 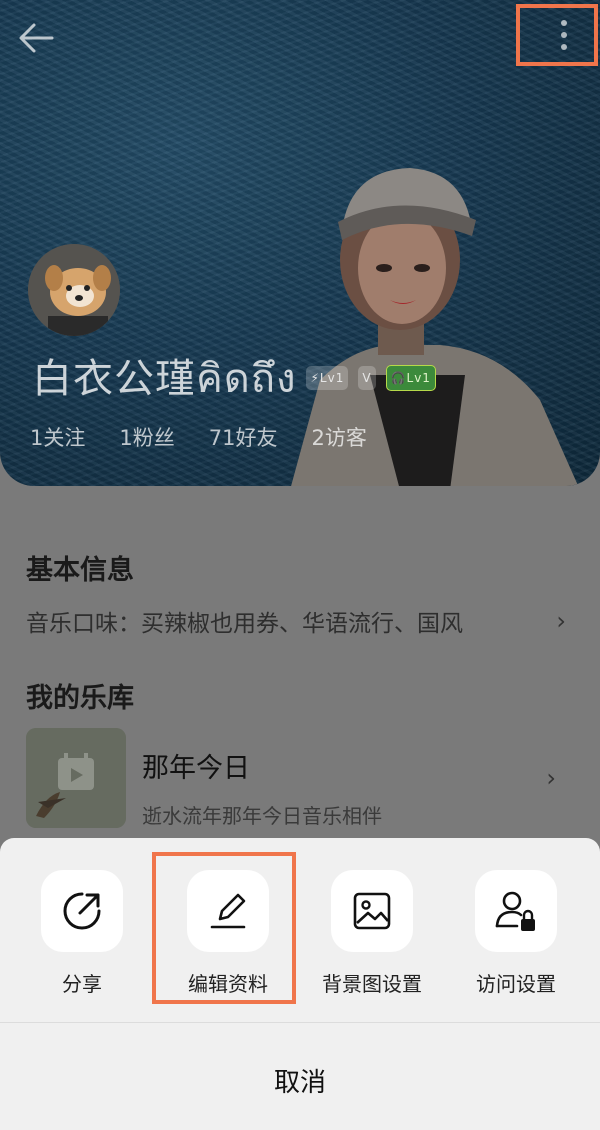 I want to click on v-icon: V, so click(x=367, y=378).